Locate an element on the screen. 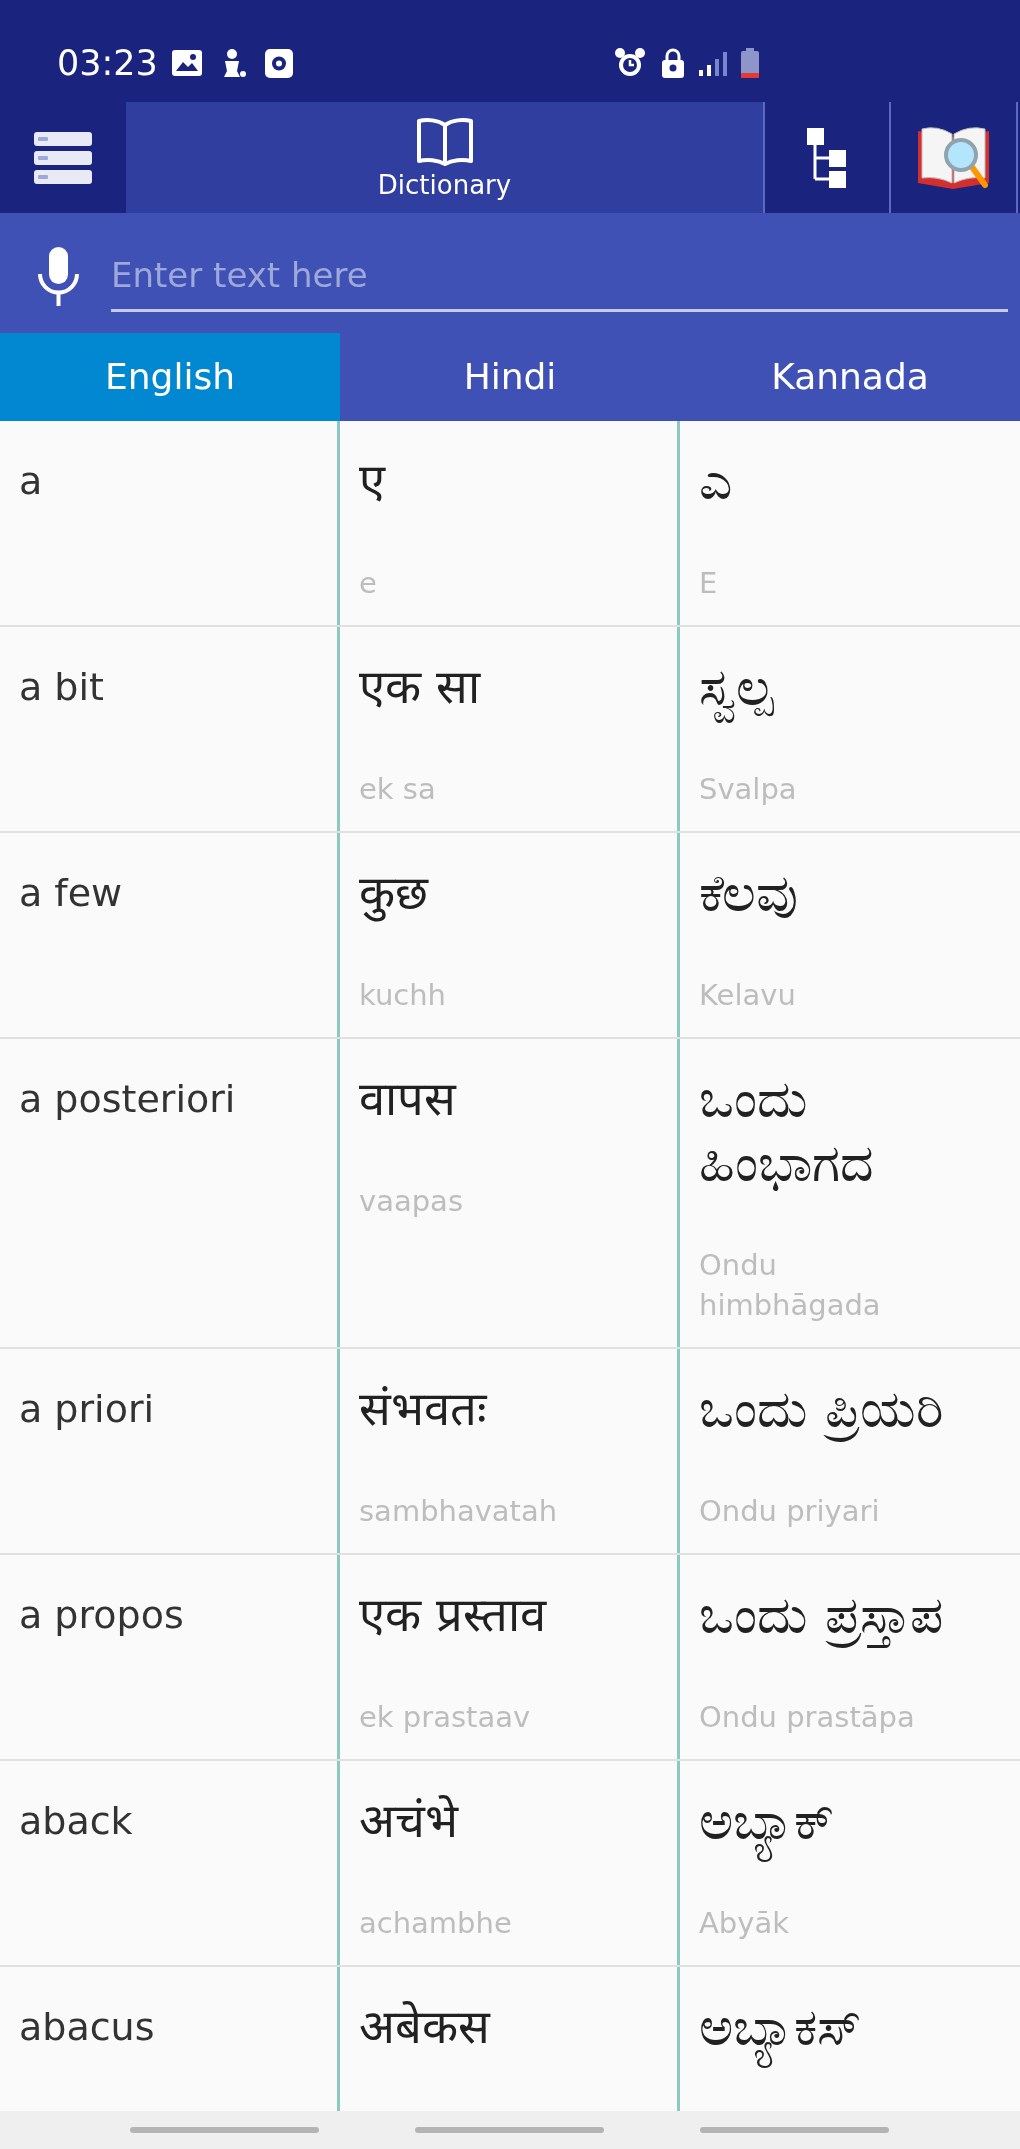 The image size is (1020, 2149). english-word: aback is located at coordinates (76, 1821).